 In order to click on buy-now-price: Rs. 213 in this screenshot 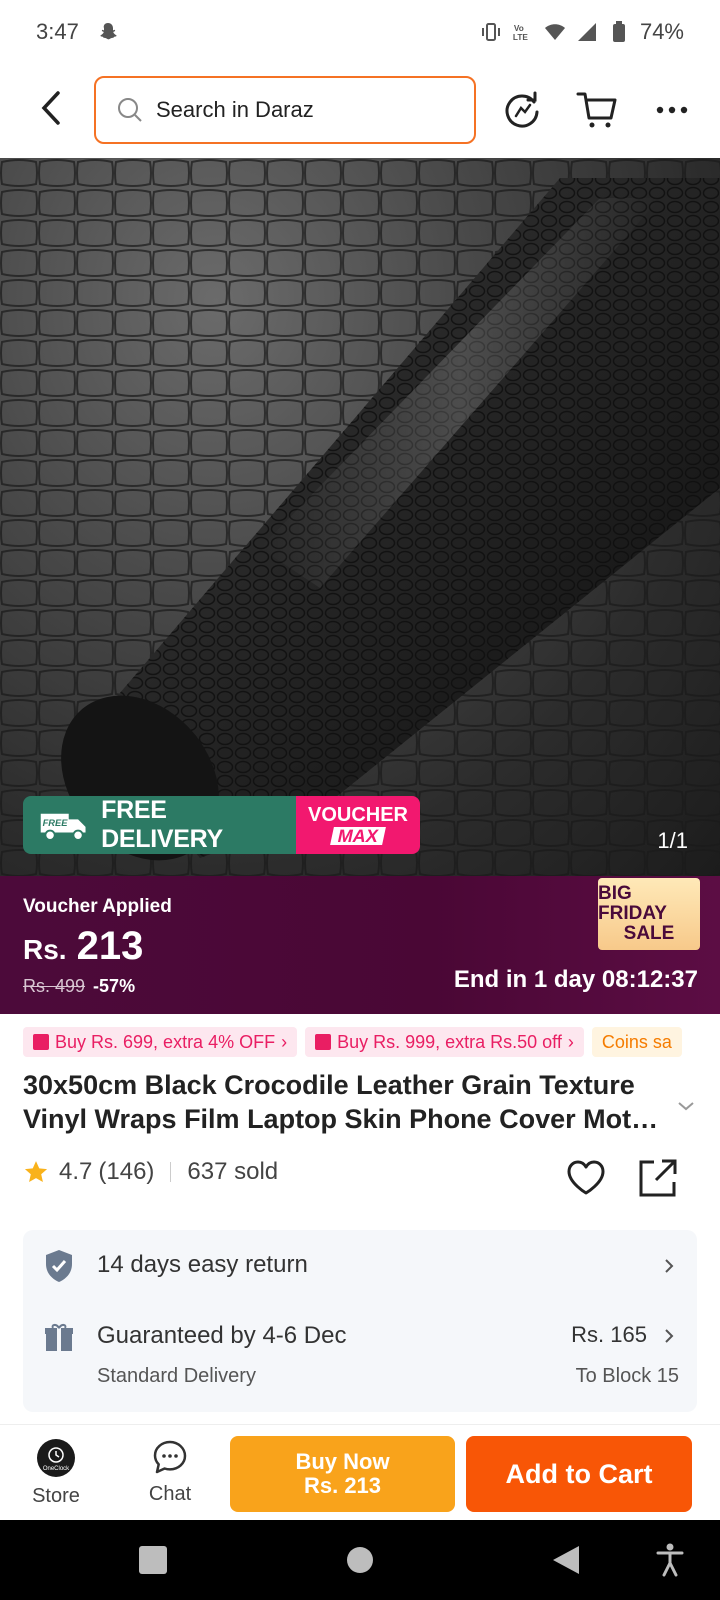, I will do `click(342, 1485)`.